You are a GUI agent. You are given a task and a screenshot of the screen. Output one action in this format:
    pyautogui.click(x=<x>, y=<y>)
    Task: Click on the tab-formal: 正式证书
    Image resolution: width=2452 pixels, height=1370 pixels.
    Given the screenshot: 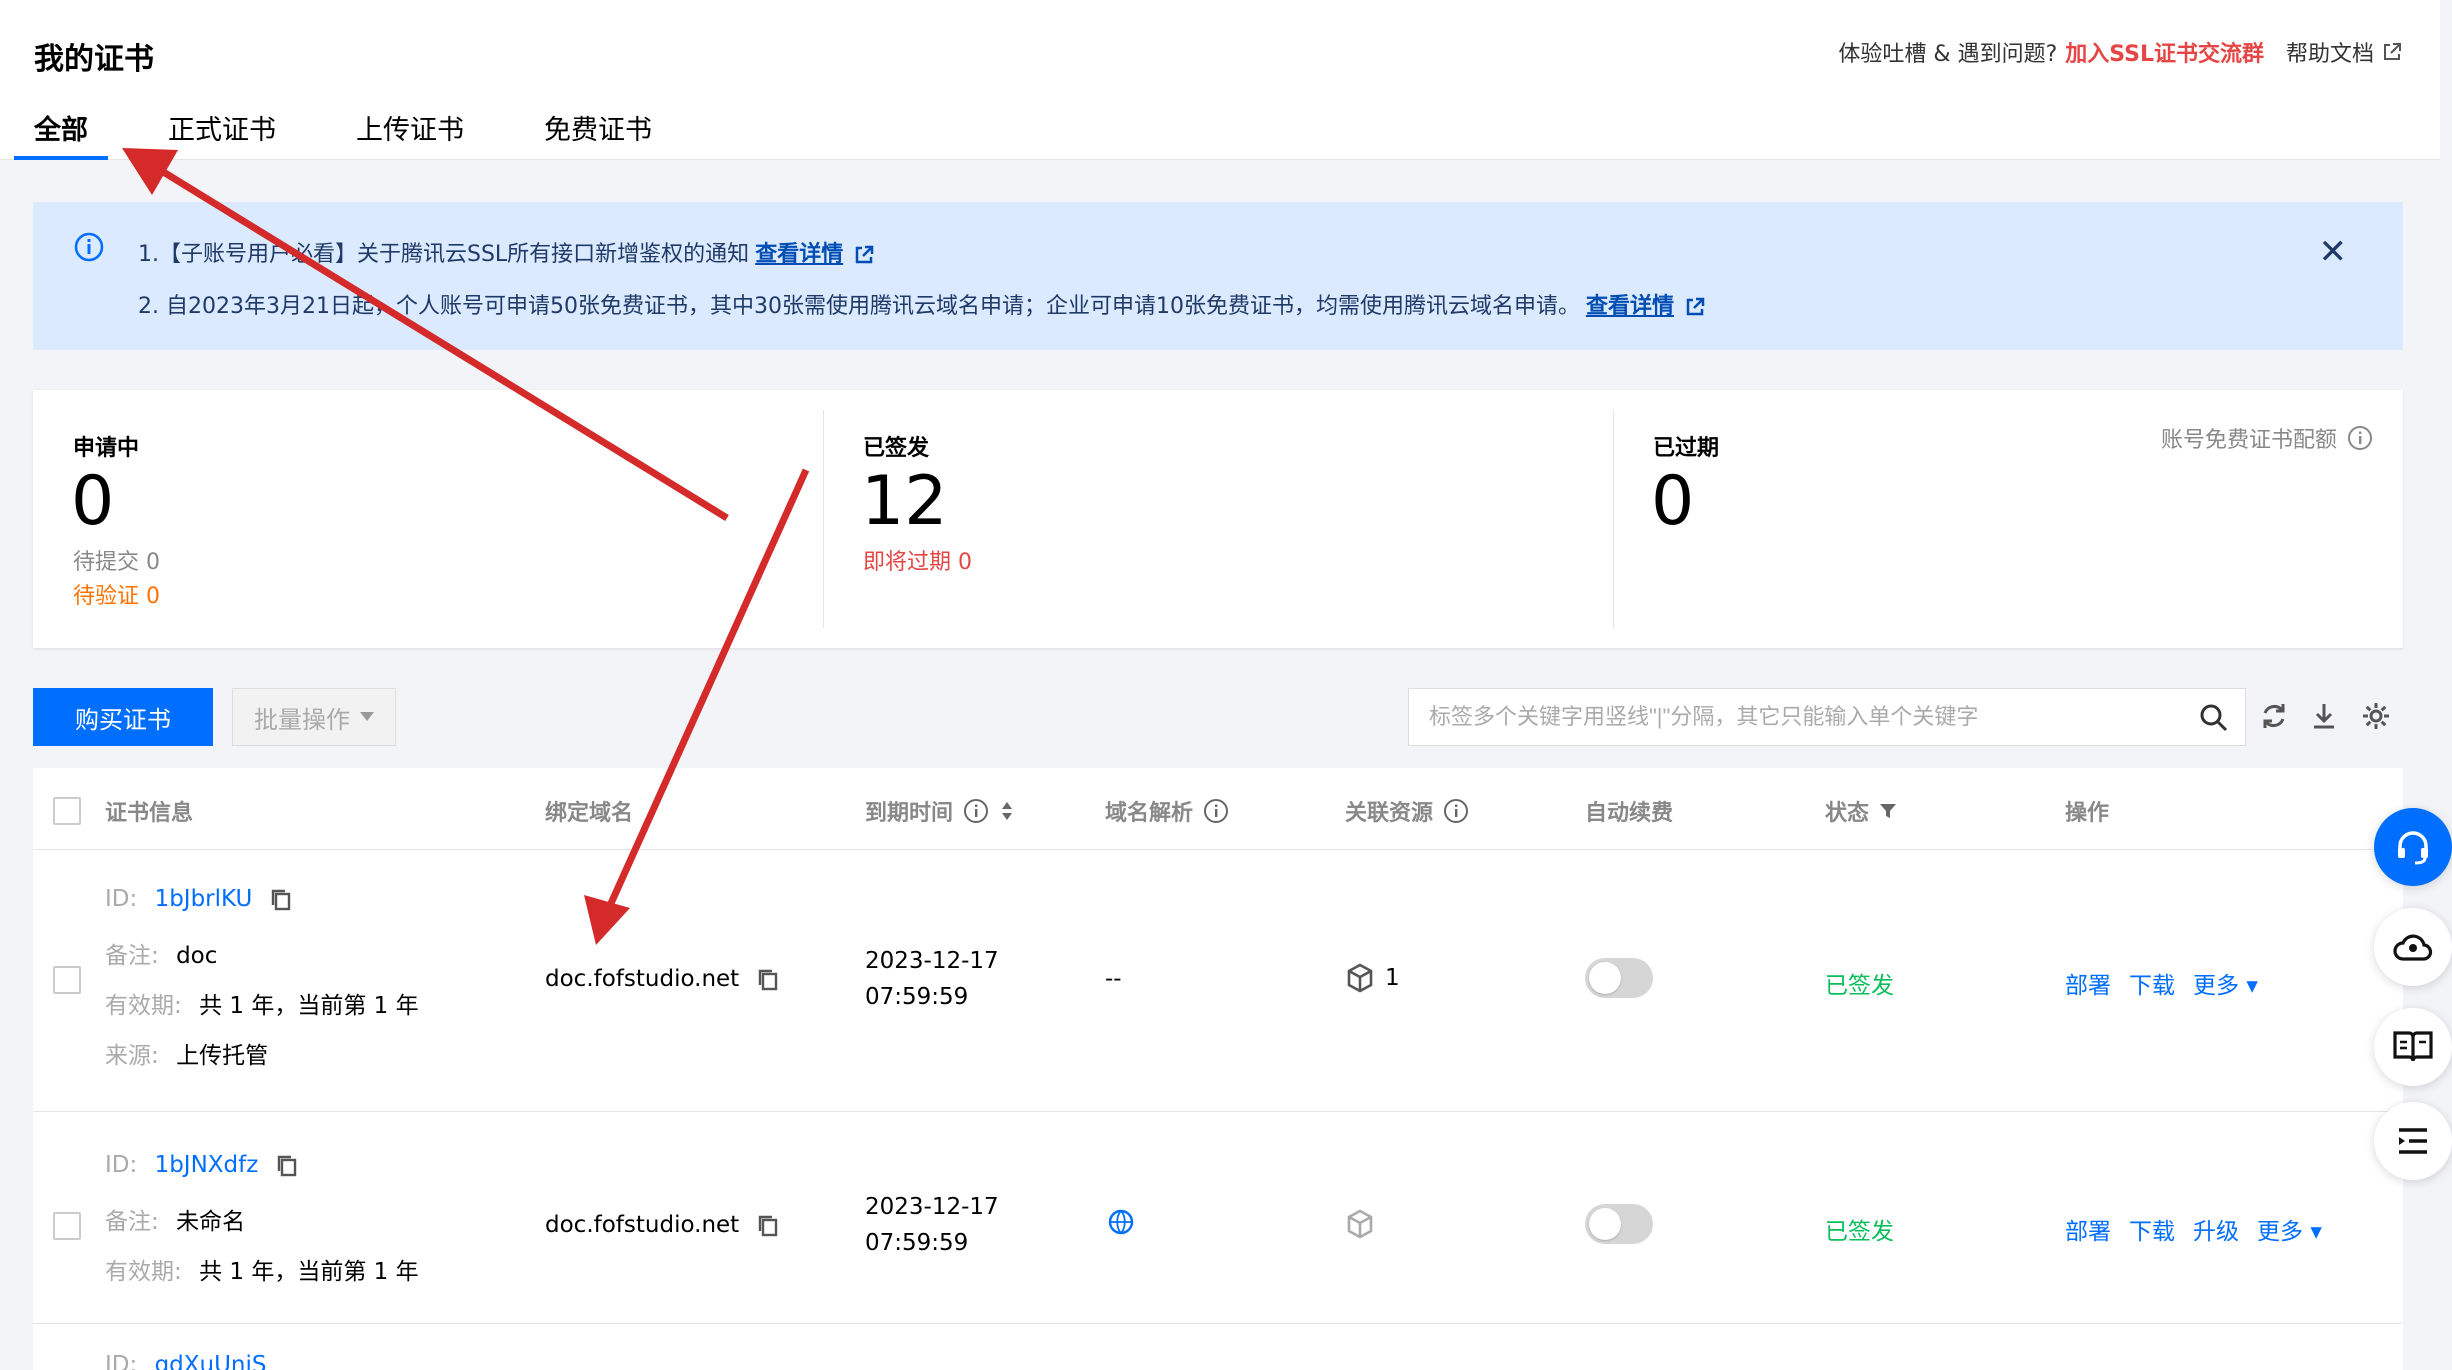 What is the action you would take?
    pyautogui.click(x=222, y=134)
    